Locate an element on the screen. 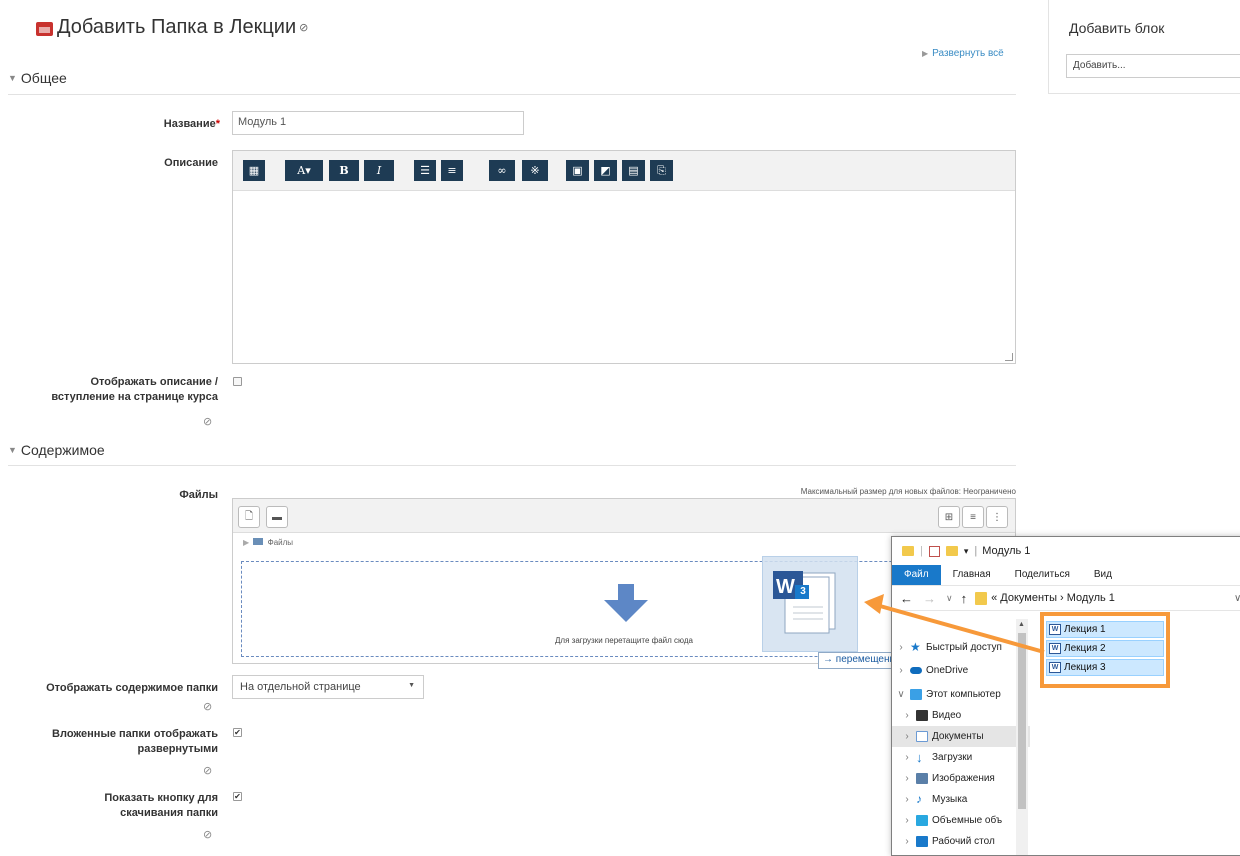  subfolders-expanded-checkbox: ✔ is located at coordinates (237, 732).